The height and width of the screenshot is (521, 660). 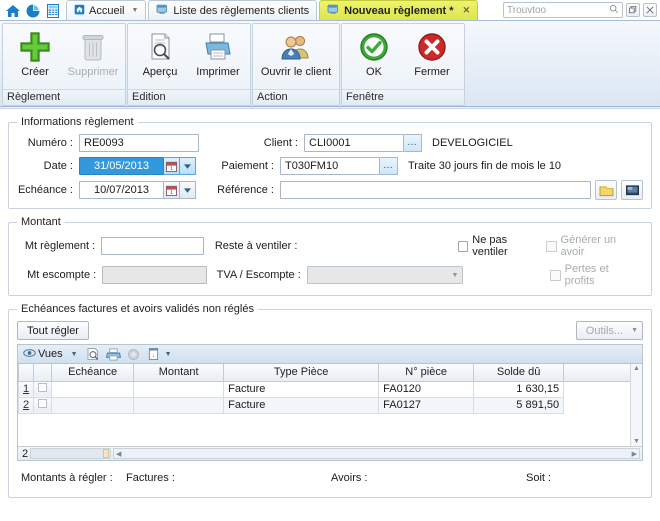 I want to click on tout-regler-button: Tout régler, so click(x=53, y=330).